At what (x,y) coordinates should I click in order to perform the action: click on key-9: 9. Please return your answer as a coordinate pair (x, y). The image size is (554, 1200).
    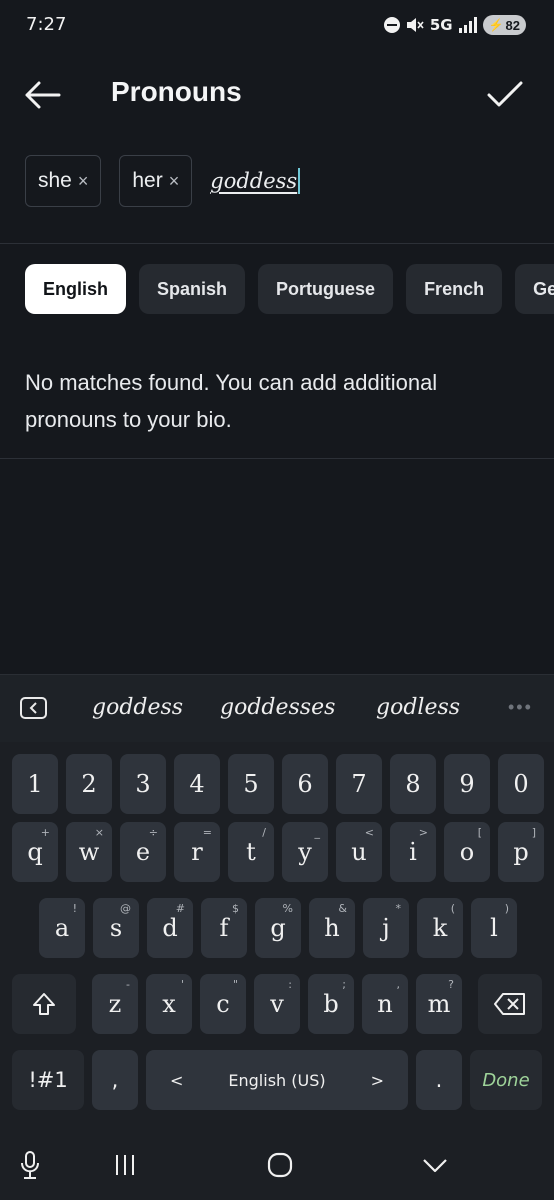
    Looking at the image, I should click on (467, 784).